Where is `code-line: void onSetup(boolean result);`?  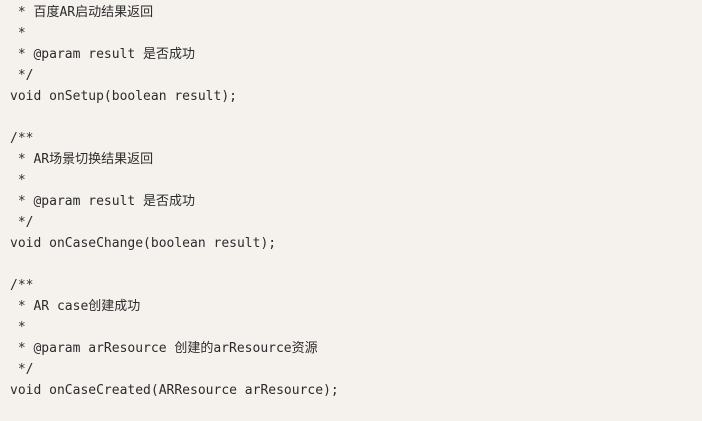 code-line: void onSetup(boolean result); is located at coordinates (123, 96).